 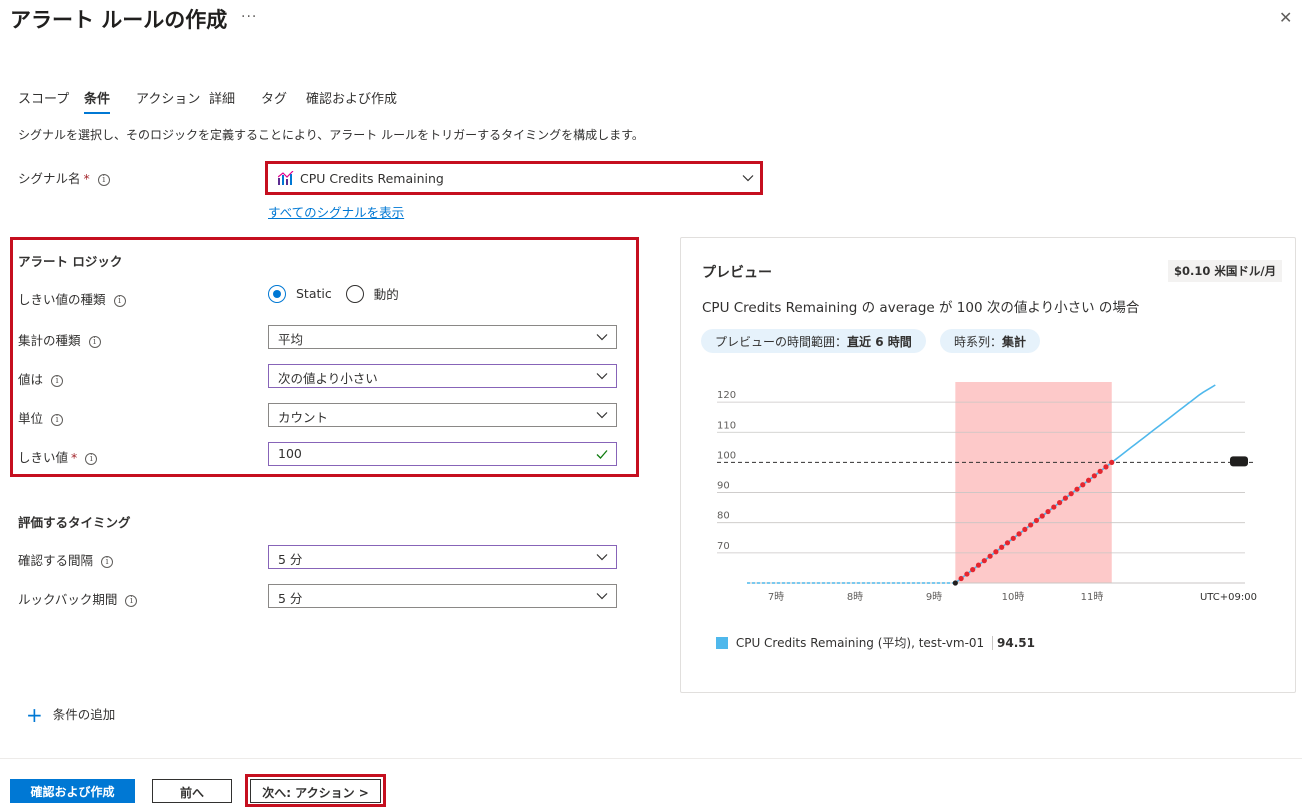 What do you see at coordinates (1013, 597) in the screenshot?
I see `x-tick-label: 10時` at bounding box center [1013, 597].